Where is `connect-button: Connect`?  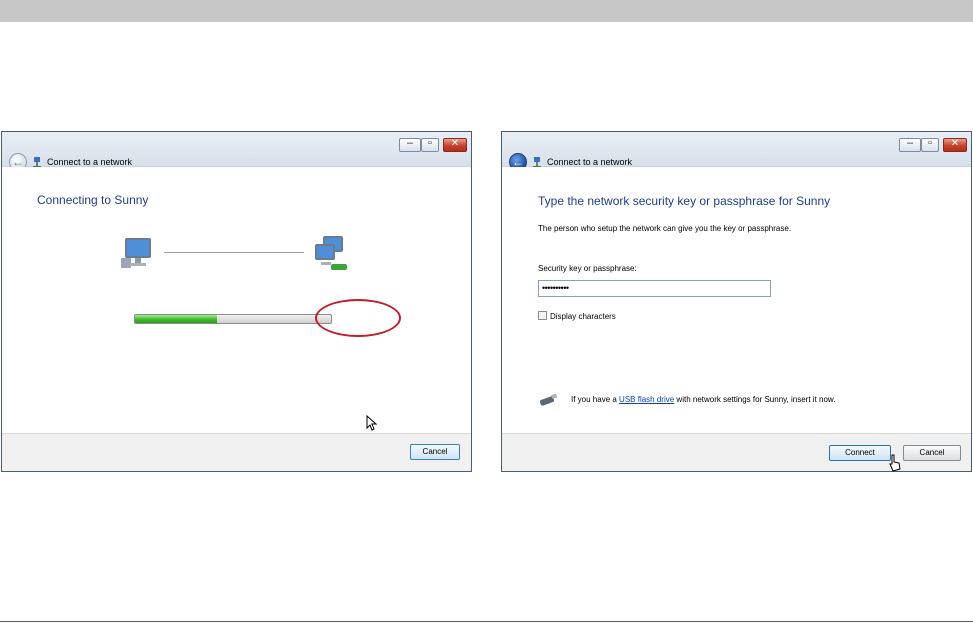 connect-button: Connect is located at coordinates (860, 453).